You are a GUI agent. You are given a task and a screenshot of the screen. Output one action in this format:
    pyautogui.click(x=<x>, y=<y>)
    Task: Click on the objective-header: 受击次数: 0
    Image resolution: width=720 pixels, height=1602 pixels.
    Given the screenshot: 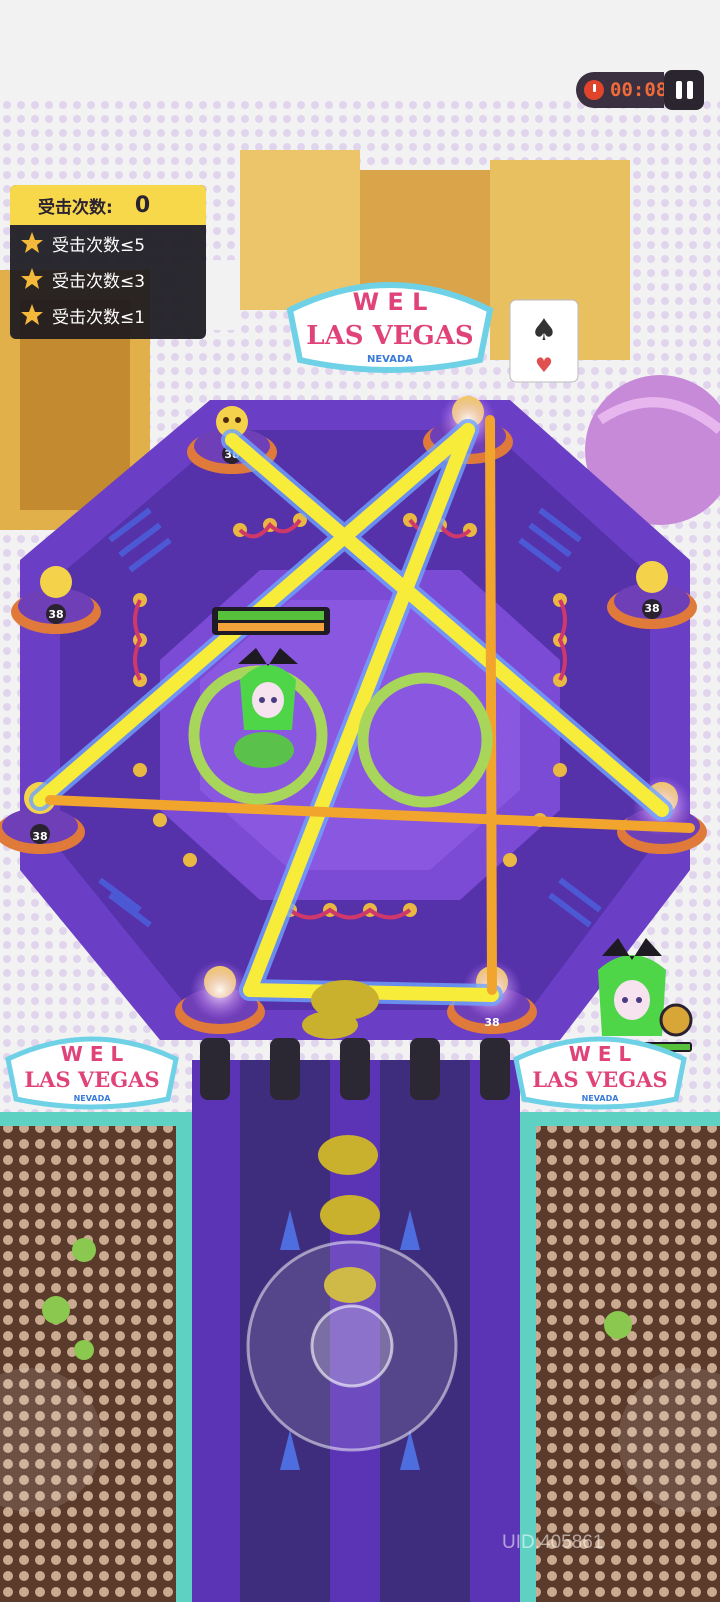 What is the action you would take?
    pyautogui.click(x=108, y=205)
    